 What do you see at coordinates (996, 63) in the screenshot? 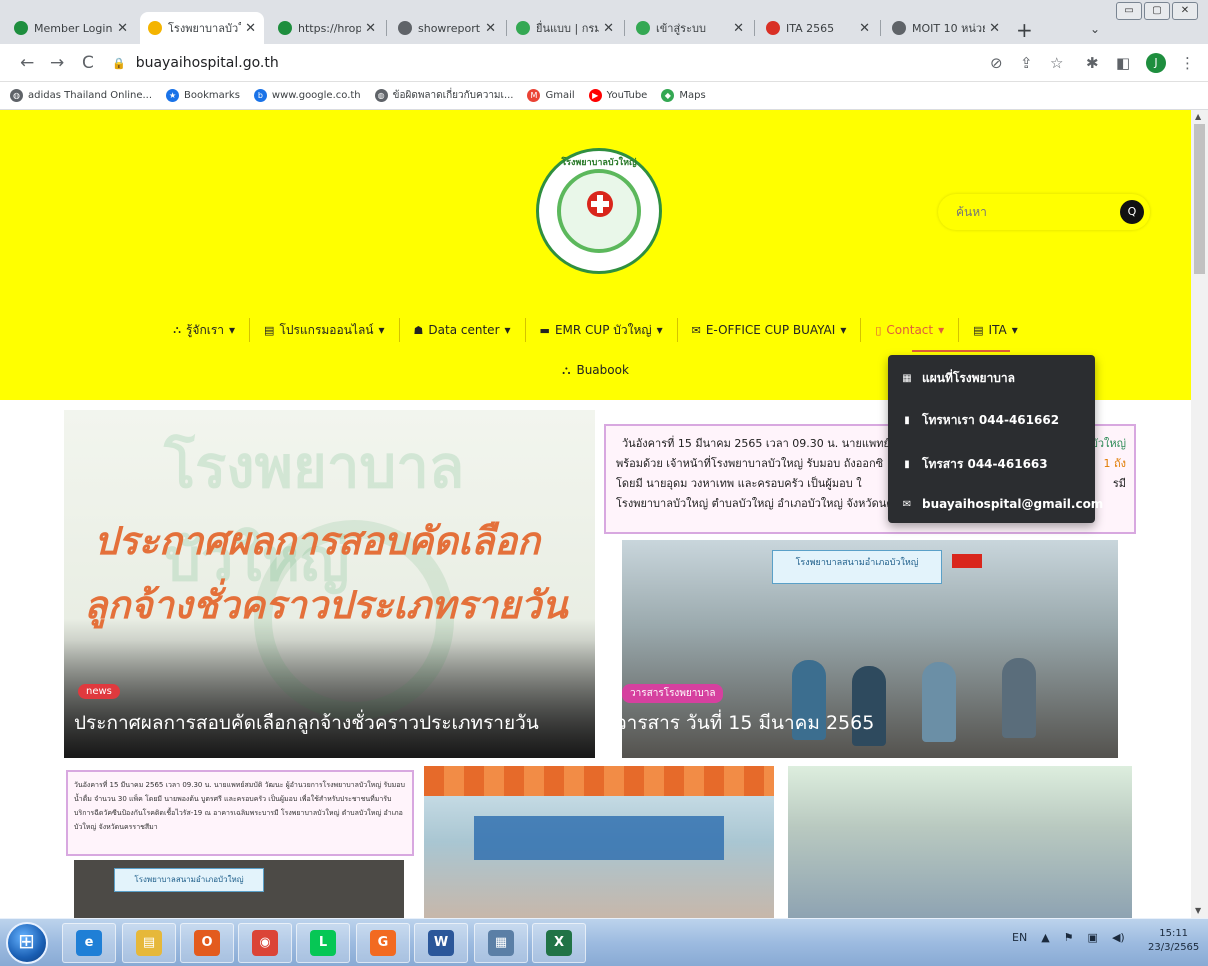
I see `tracking-icon: ⊘` at bounding box center [996, 63].